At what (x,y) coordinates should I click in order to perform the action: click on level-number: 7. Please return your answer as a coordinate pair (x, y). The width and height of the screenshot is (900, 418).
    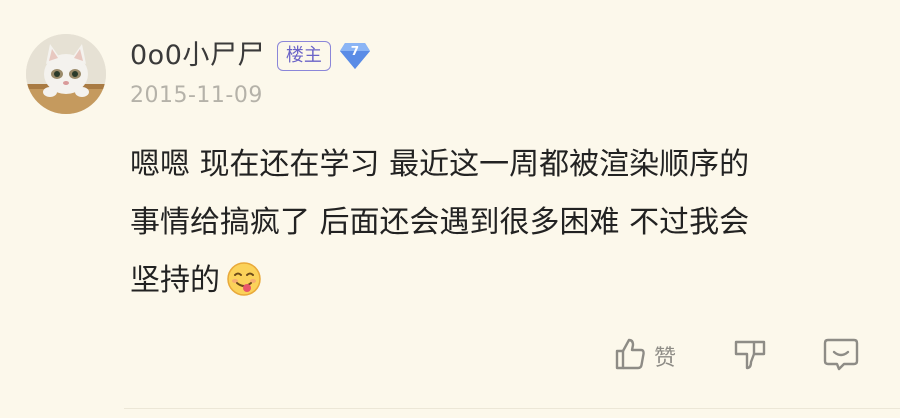
    Looking at the image, I should click on (355, 51).